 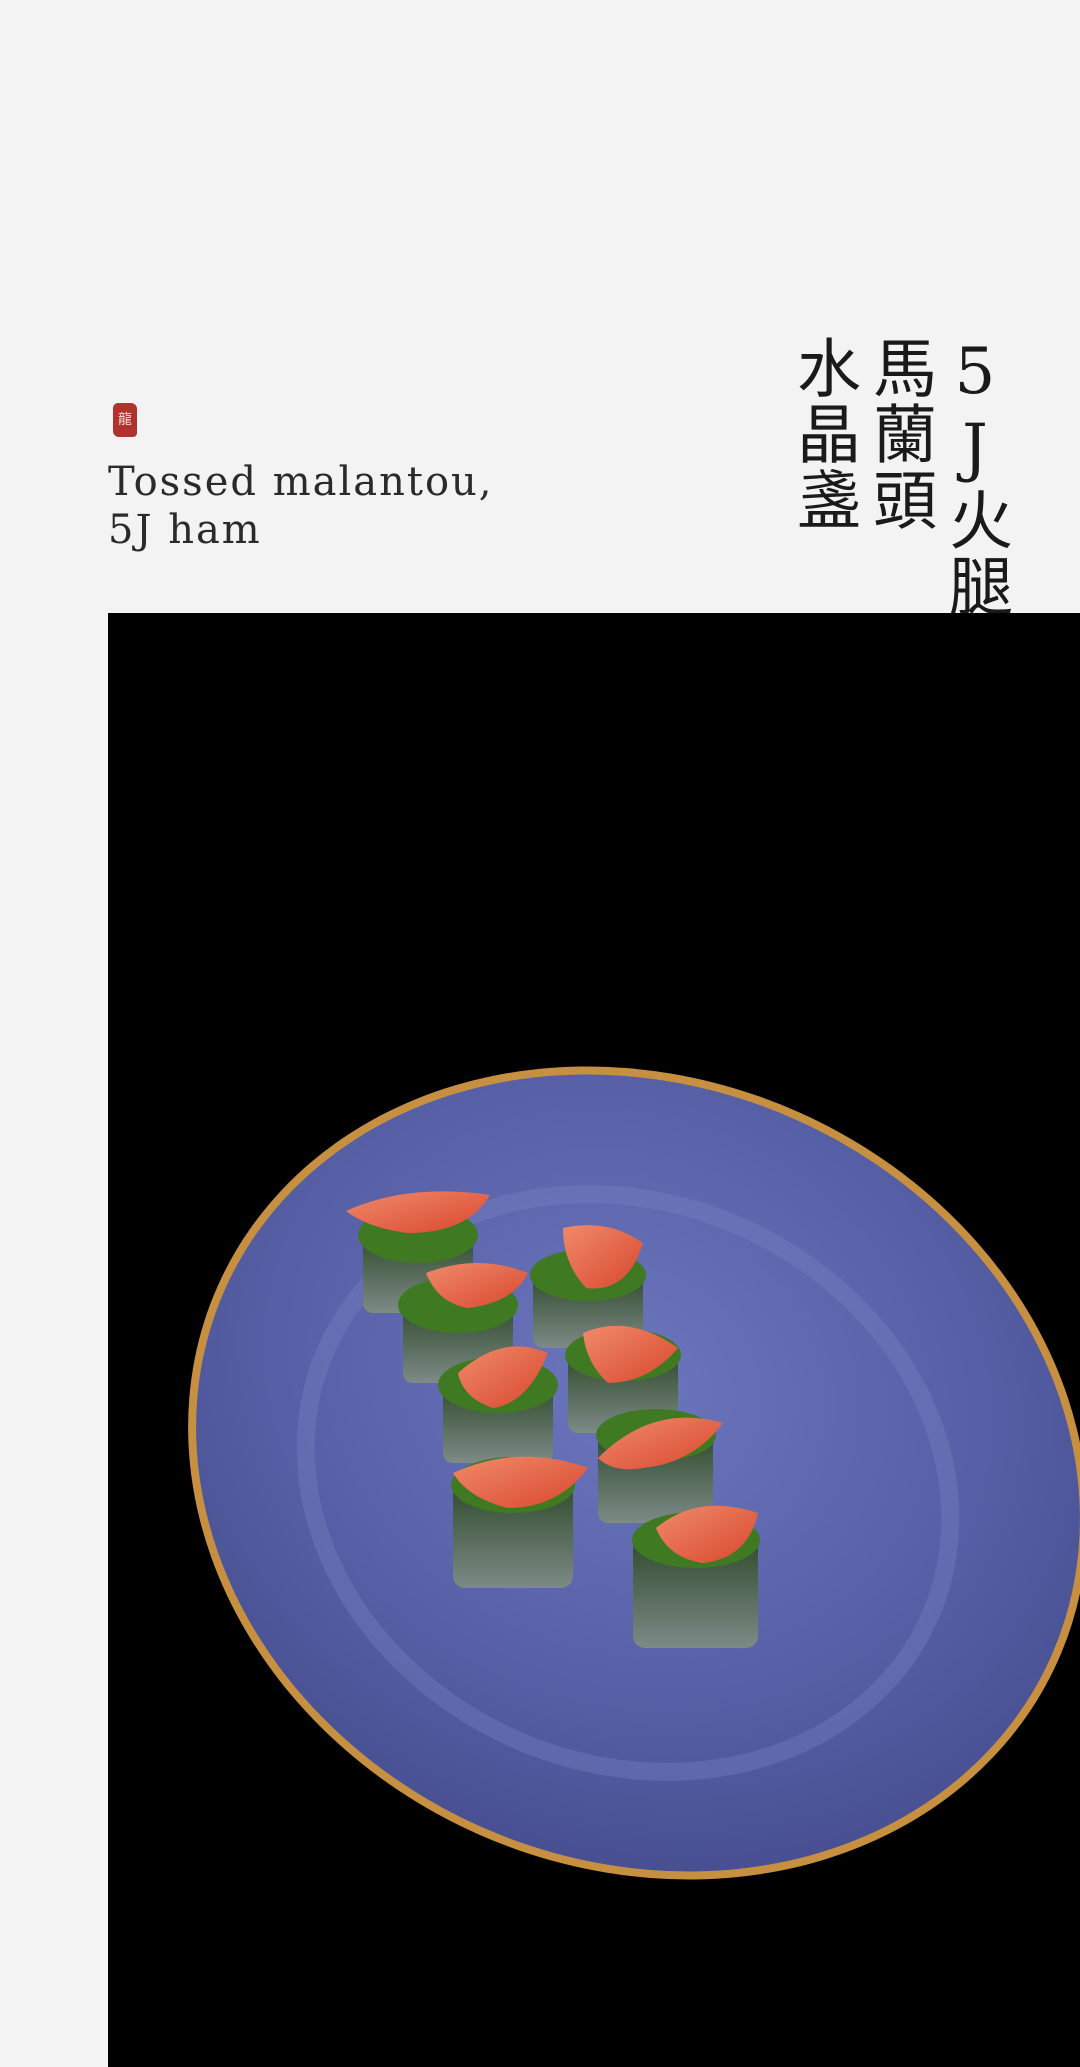 What do you see at coordinates (301, 482) in the screenshot?
I see `dish-title-line-1: Tossed malantou,` at bounding box center [301, 482].